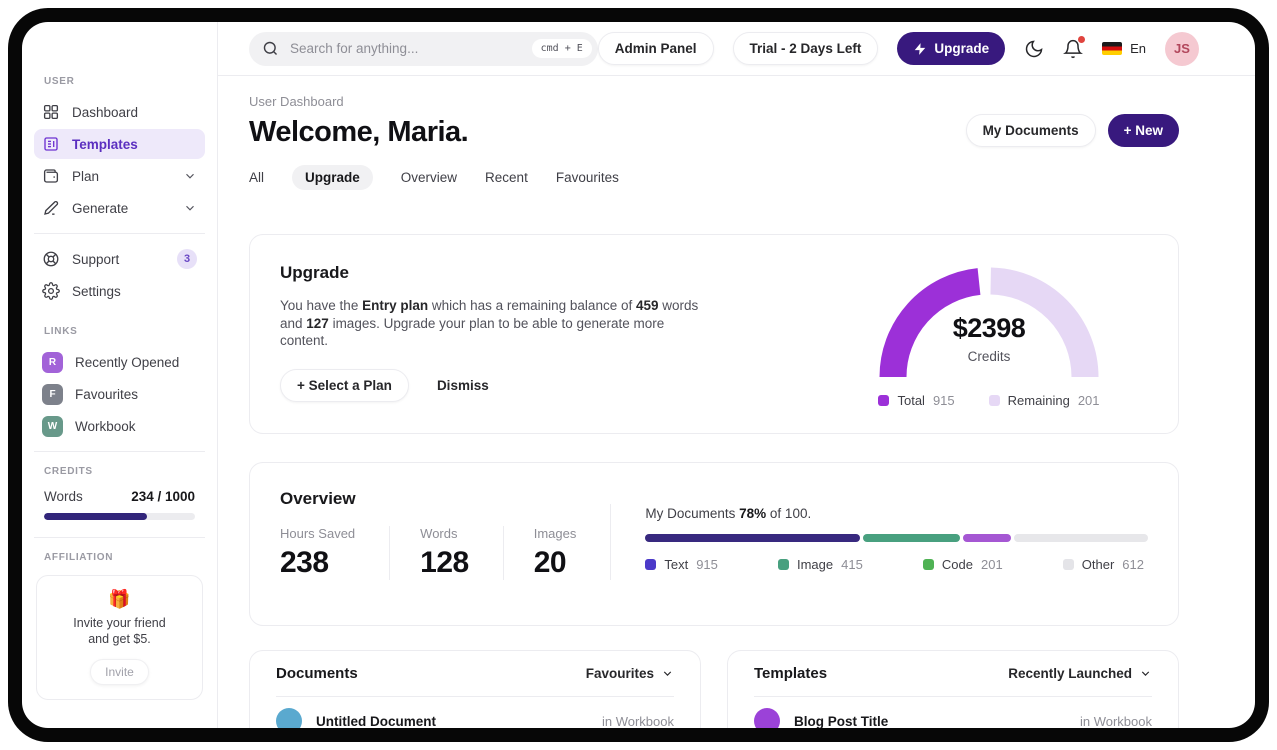 This screenshot has height=750, width=1277. What do you see at coordinates (989, 328) in the screenshot?
I see `gauge-amount: $2398` at bounding box center [989, 328].